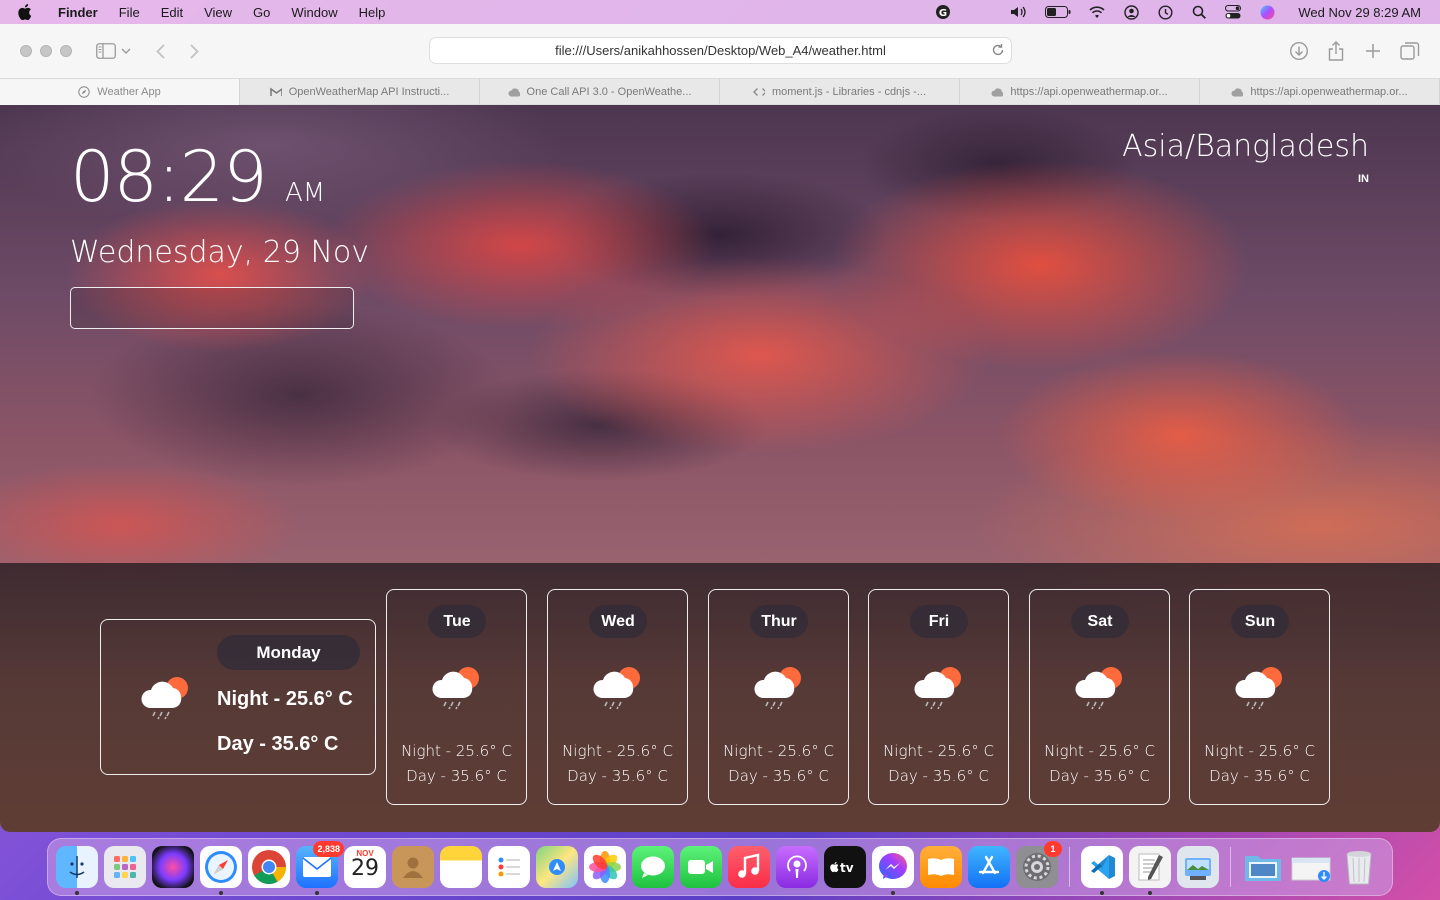  I want to click on zoom-window-button, so click(66, 51).